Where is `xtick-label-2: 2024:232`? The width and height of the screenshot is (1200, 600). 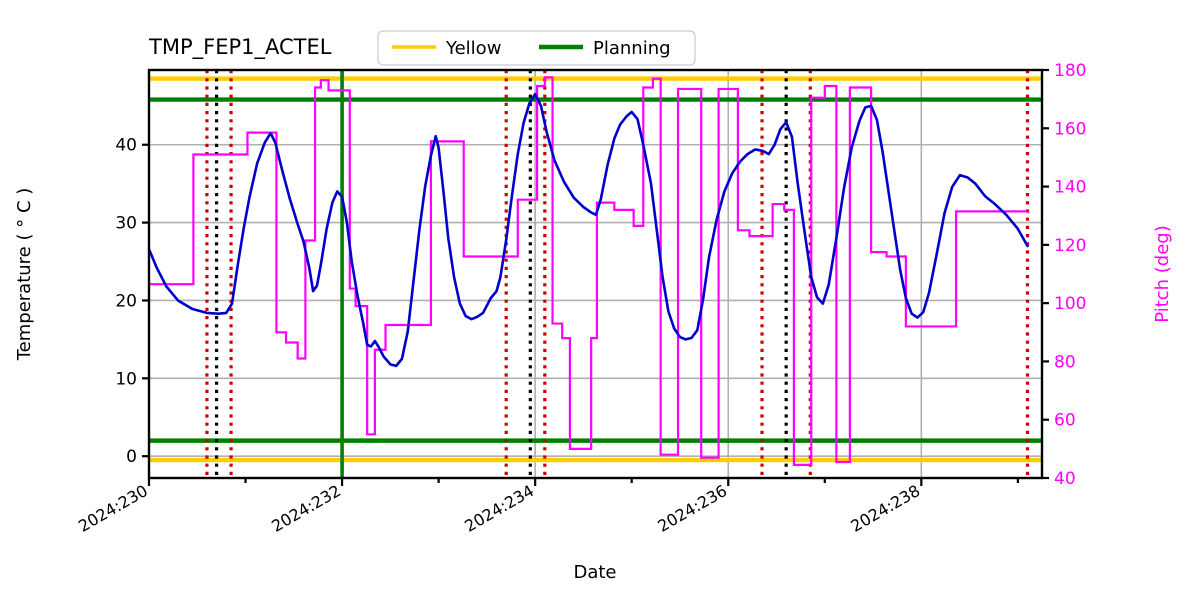 xtick-label-2: 2024:232 is located at coordinates (306, 508).